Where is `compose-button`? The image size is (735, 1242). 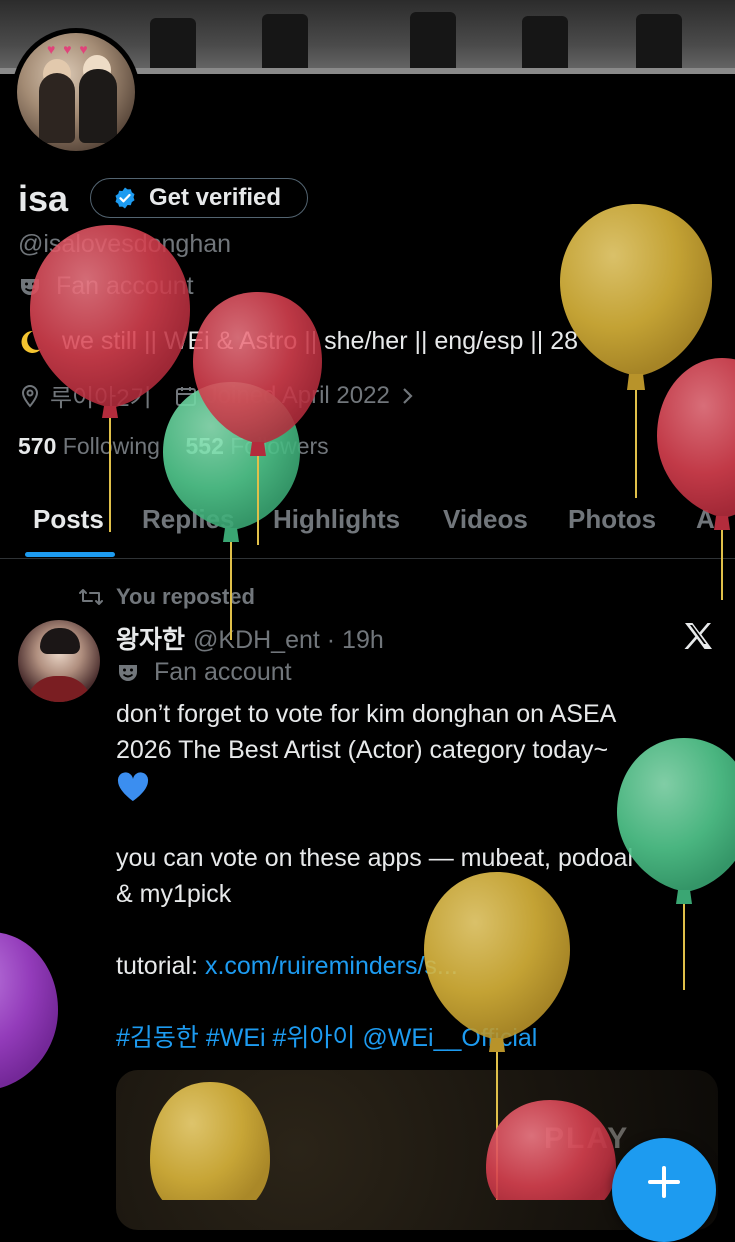 compose-button is located at coordinates (664, 1190).